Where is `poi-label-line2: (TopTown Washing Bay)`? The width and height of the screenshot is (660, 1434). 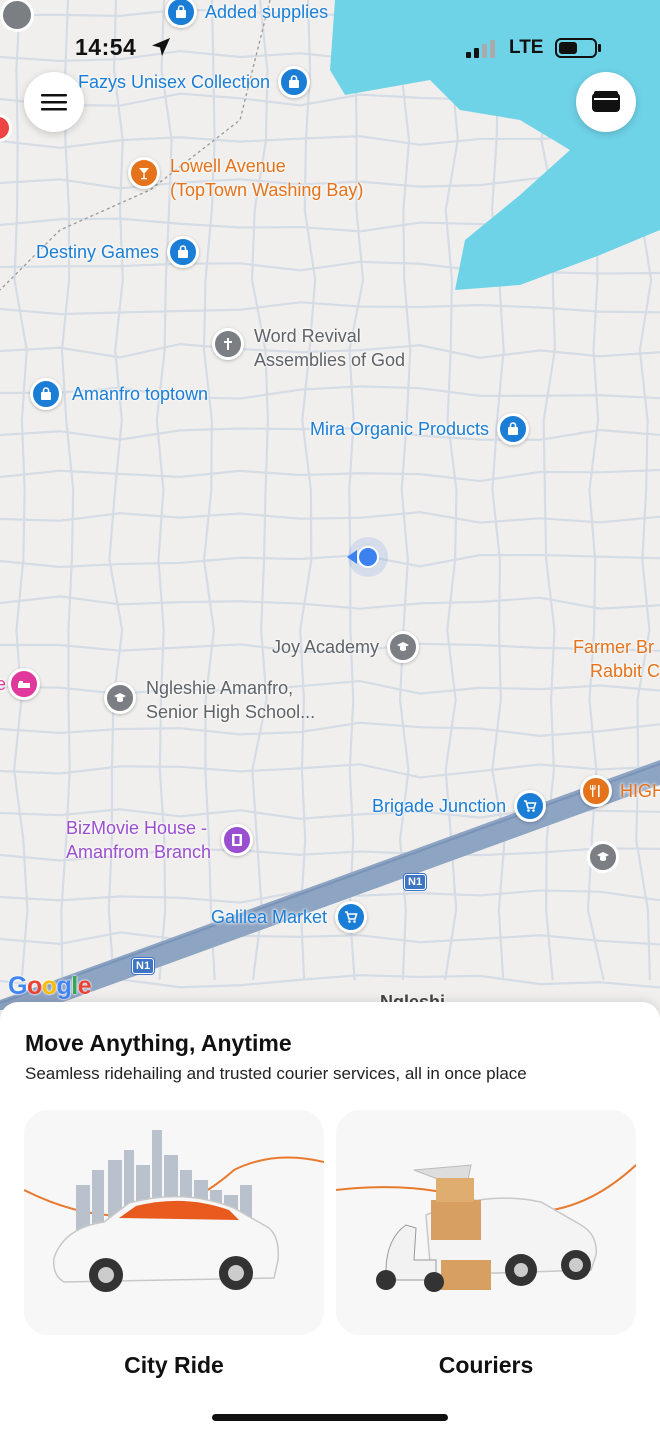
poi-label-line2: (TopTown Washing Bay) is located at coordinates (267, 190).